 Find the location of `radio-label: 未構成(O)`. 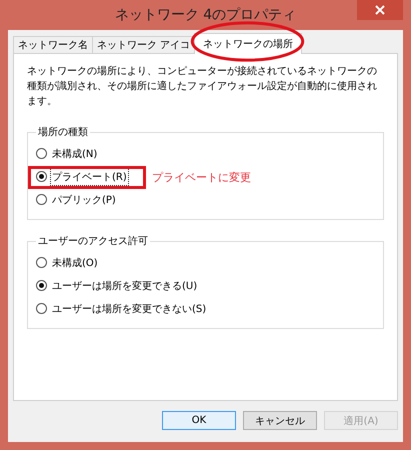

radio-label: 未構成(O) is located at coordinates (75, 263).